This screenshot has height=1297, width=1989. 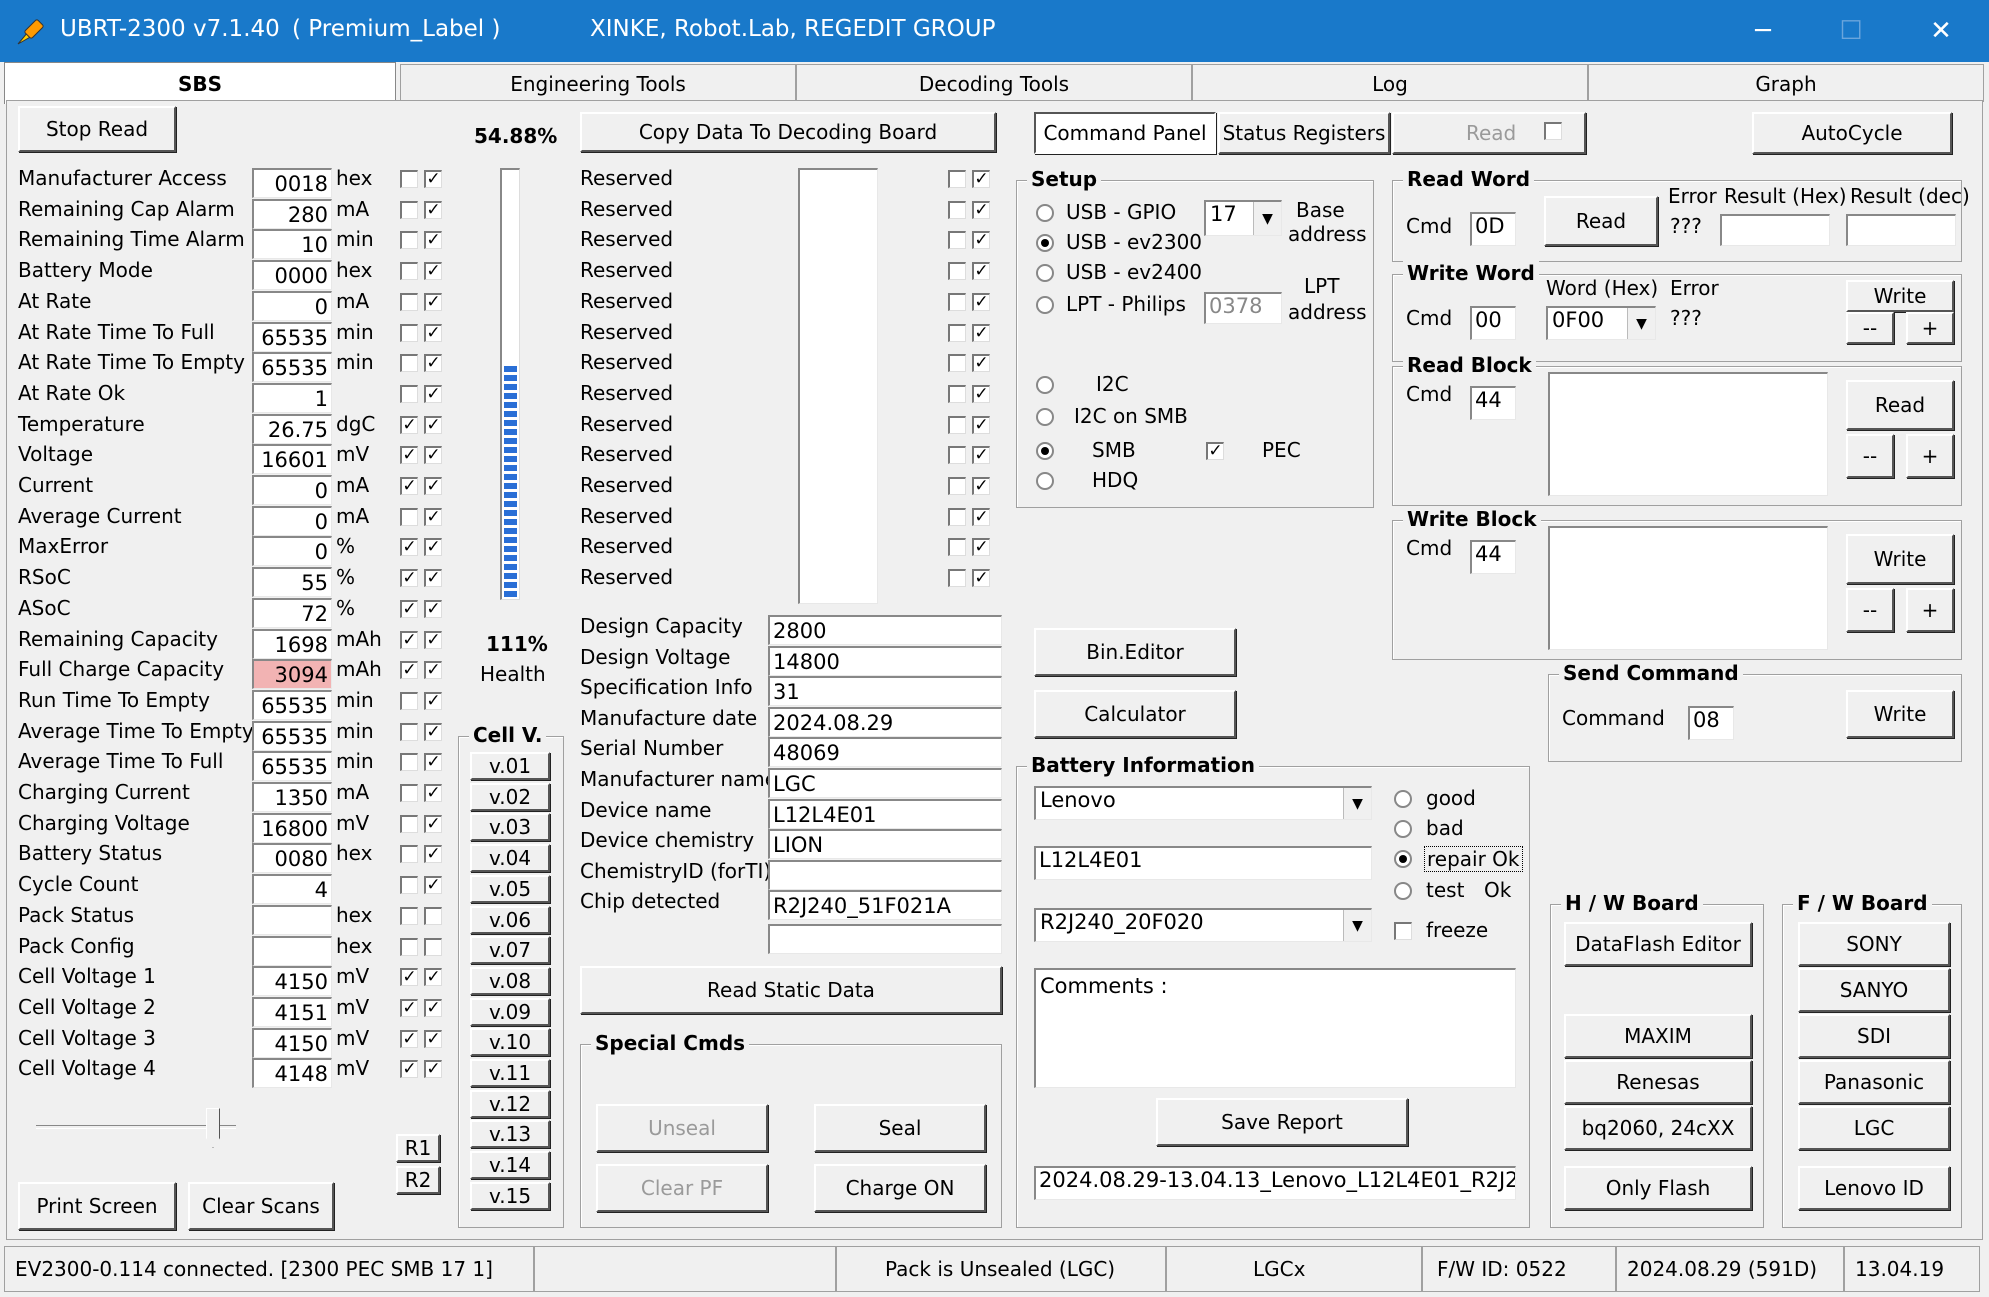 I want to click on read-block-cmd-field: 44, so click(x=1493, y=403).